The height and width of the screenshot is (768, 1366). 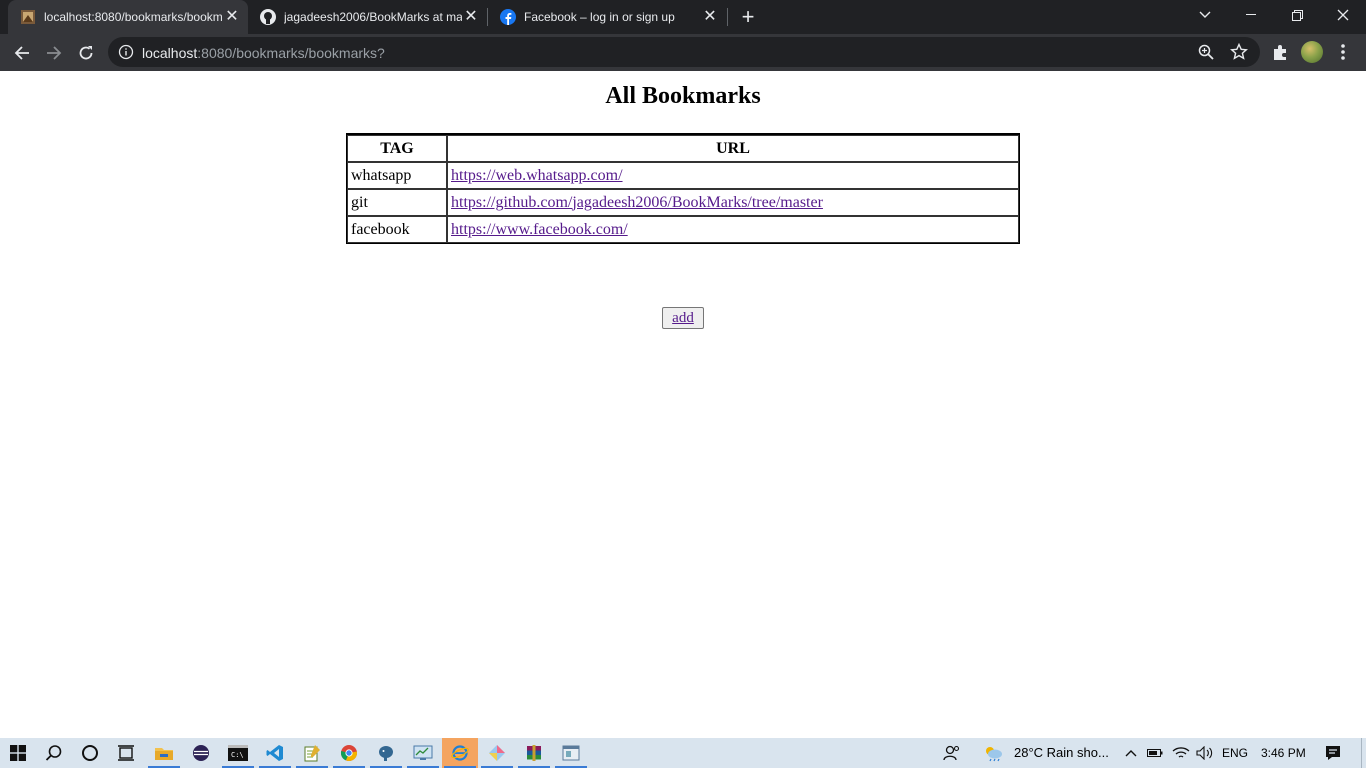 I want to click on table-row: whatsapp https://web.whatsapp.com/, so click(x=683, y=175).